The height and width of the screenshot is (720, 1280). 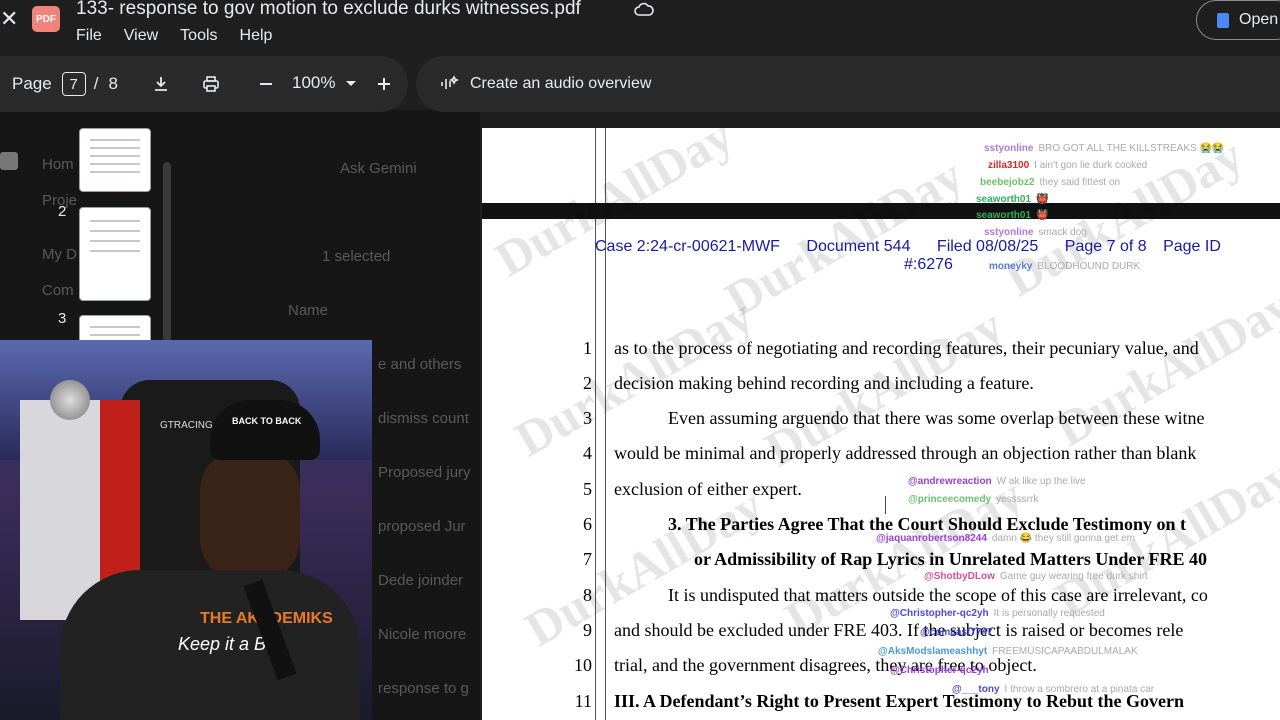 I want to click on page-id-number: #:6276, so click(x=928, y=264).